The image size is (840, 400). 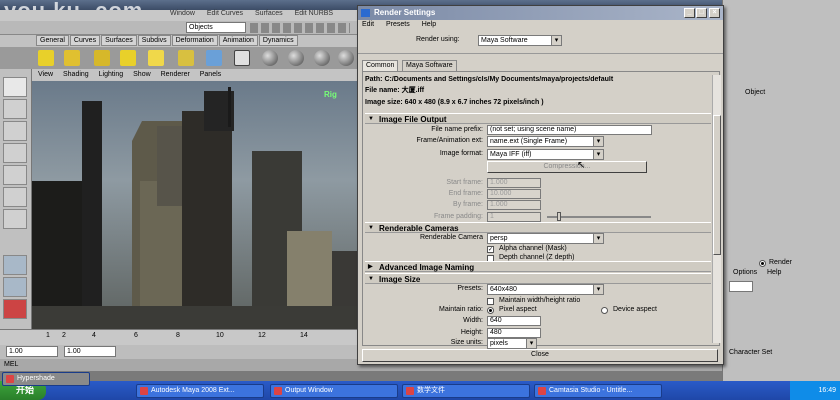 I want to click on shelf-tab-subdivs: Subdivs, so click(x=154, y=40).